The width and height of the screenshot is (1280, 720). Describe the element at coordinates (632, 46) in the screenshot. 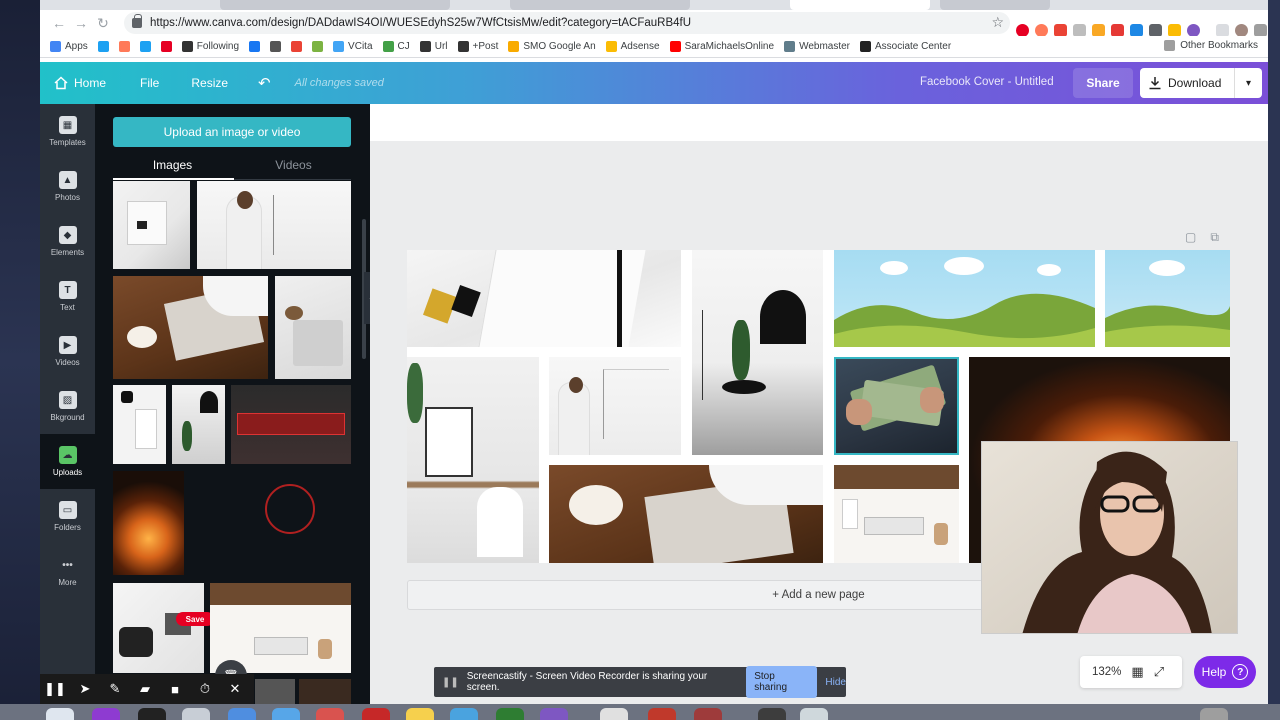

I see `bookmark-item: Adsense` at that location.